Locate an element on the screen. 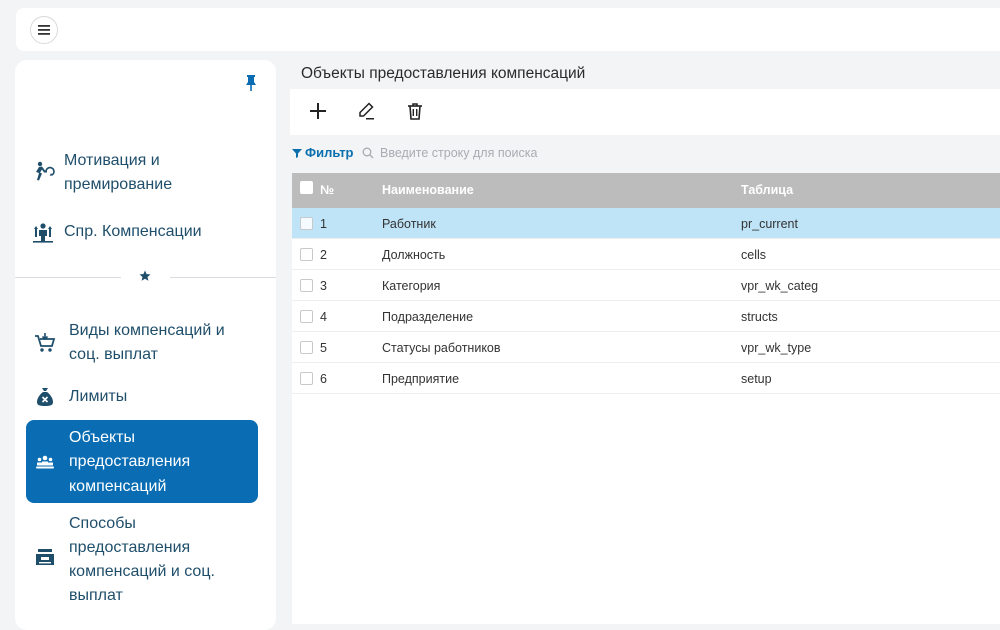  top-bar is located at coordinates (508, 29).